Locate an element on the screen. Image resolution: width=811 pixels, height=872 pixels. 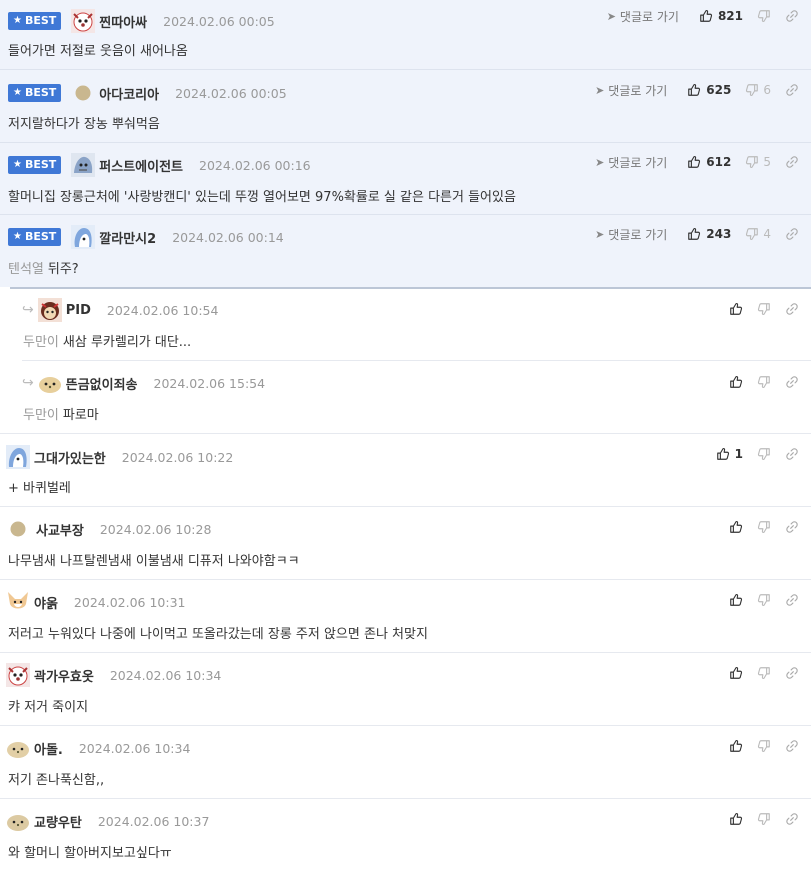
nickname: 뜬금없이죄송 is located at coordinates (102, 383).